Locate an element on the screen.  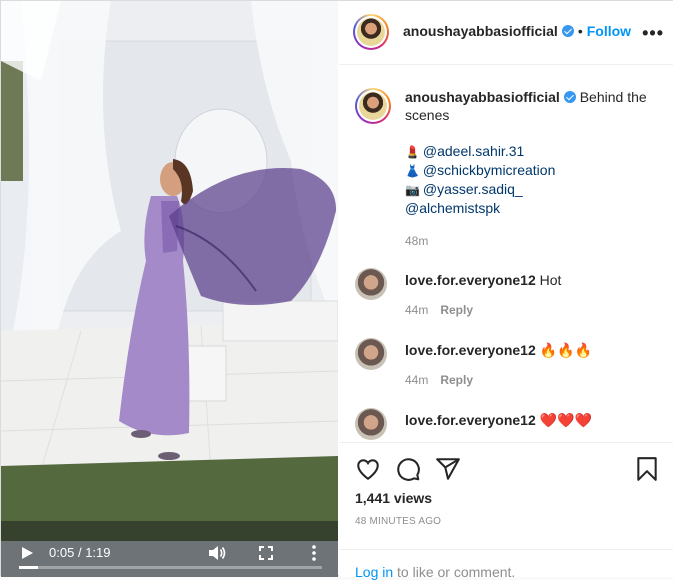
credit-line: 💄 @adeel.sahir.31 is located at coordinates (535, 151).